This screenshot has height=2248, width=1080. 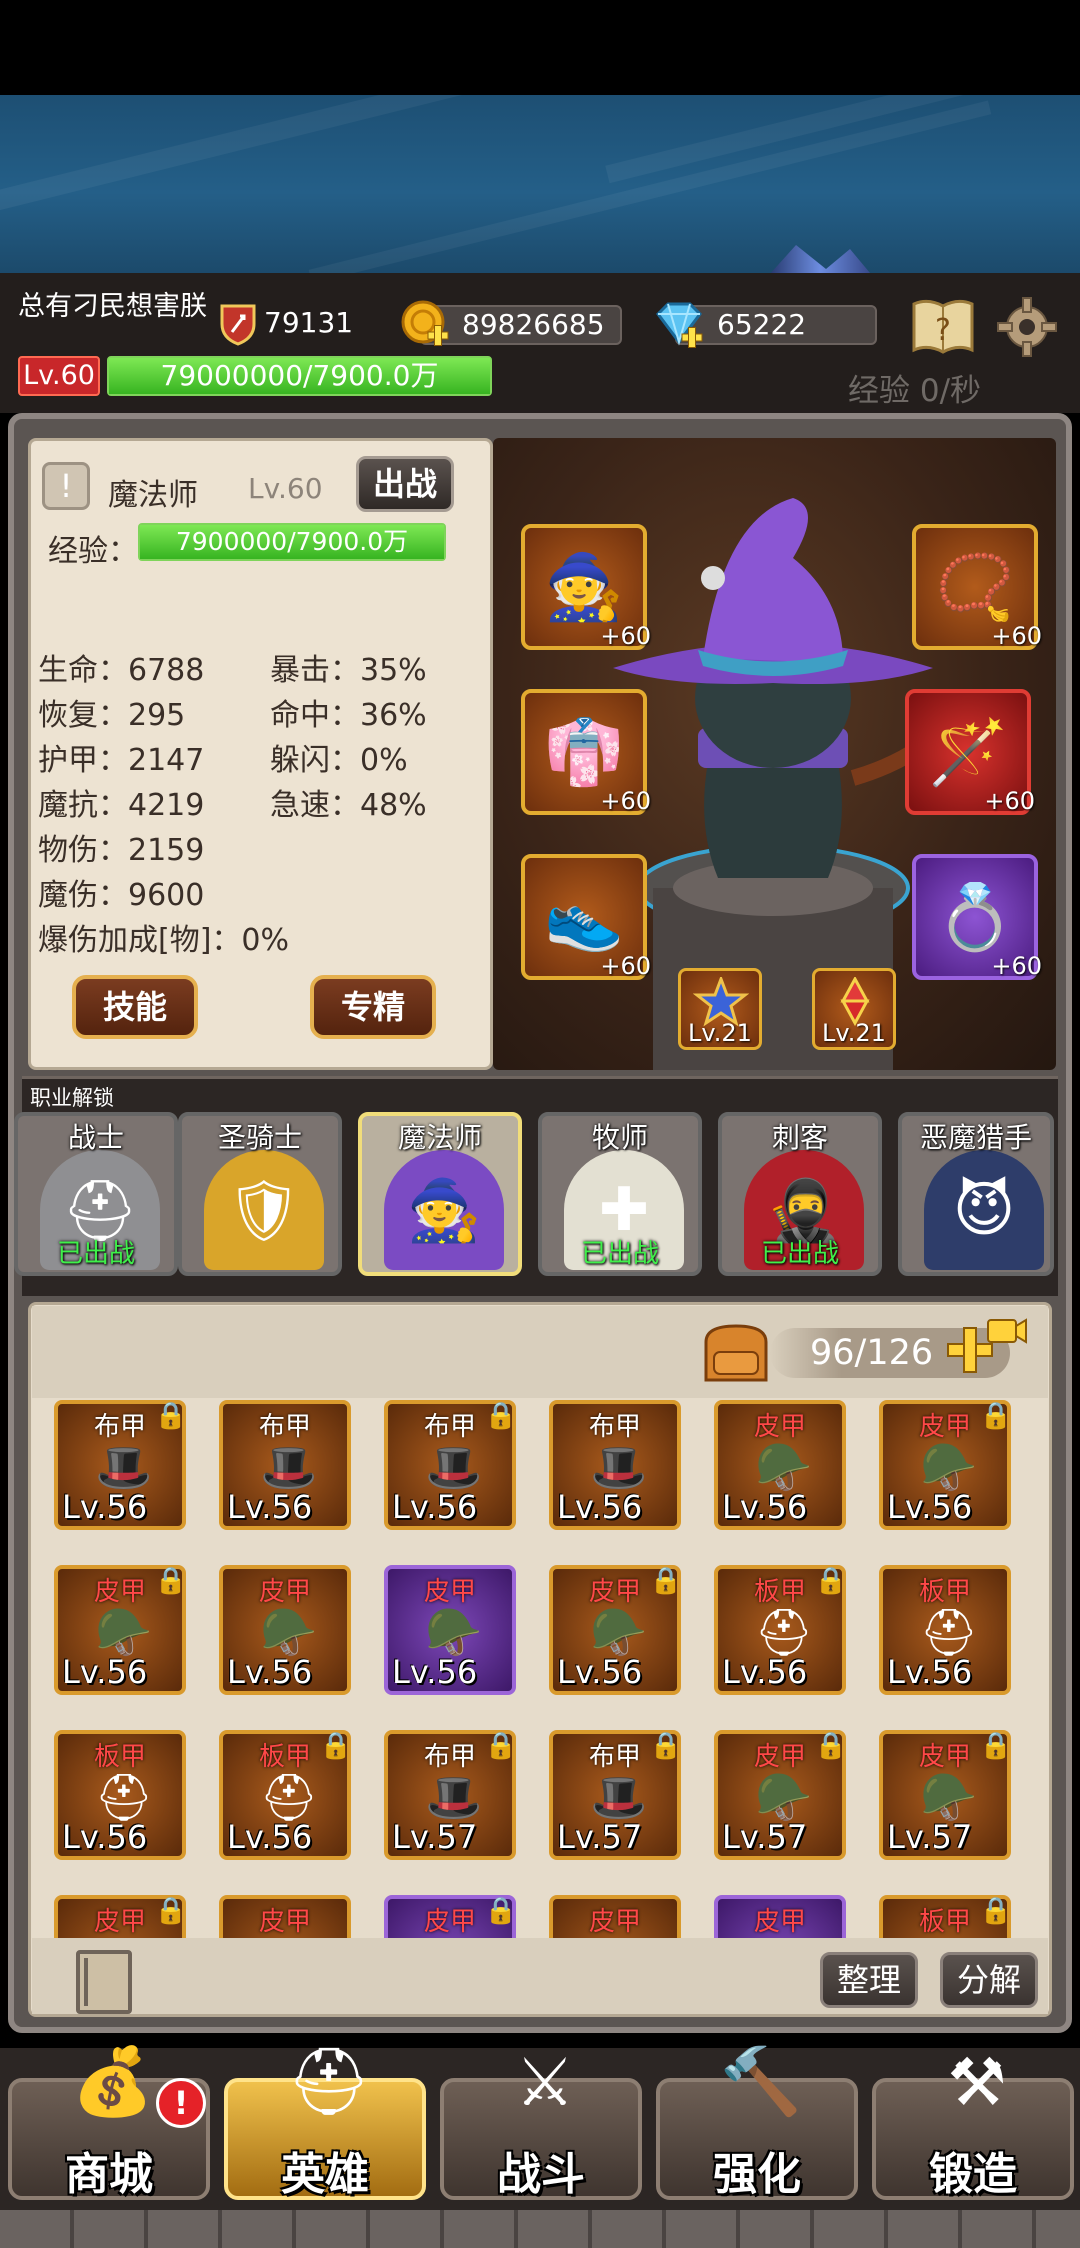 What do you see at coordinates (325, 2121) in the screenshot?
I see `nav-heroes: ⛑ 英雄` at bounding box center [325, 2121].